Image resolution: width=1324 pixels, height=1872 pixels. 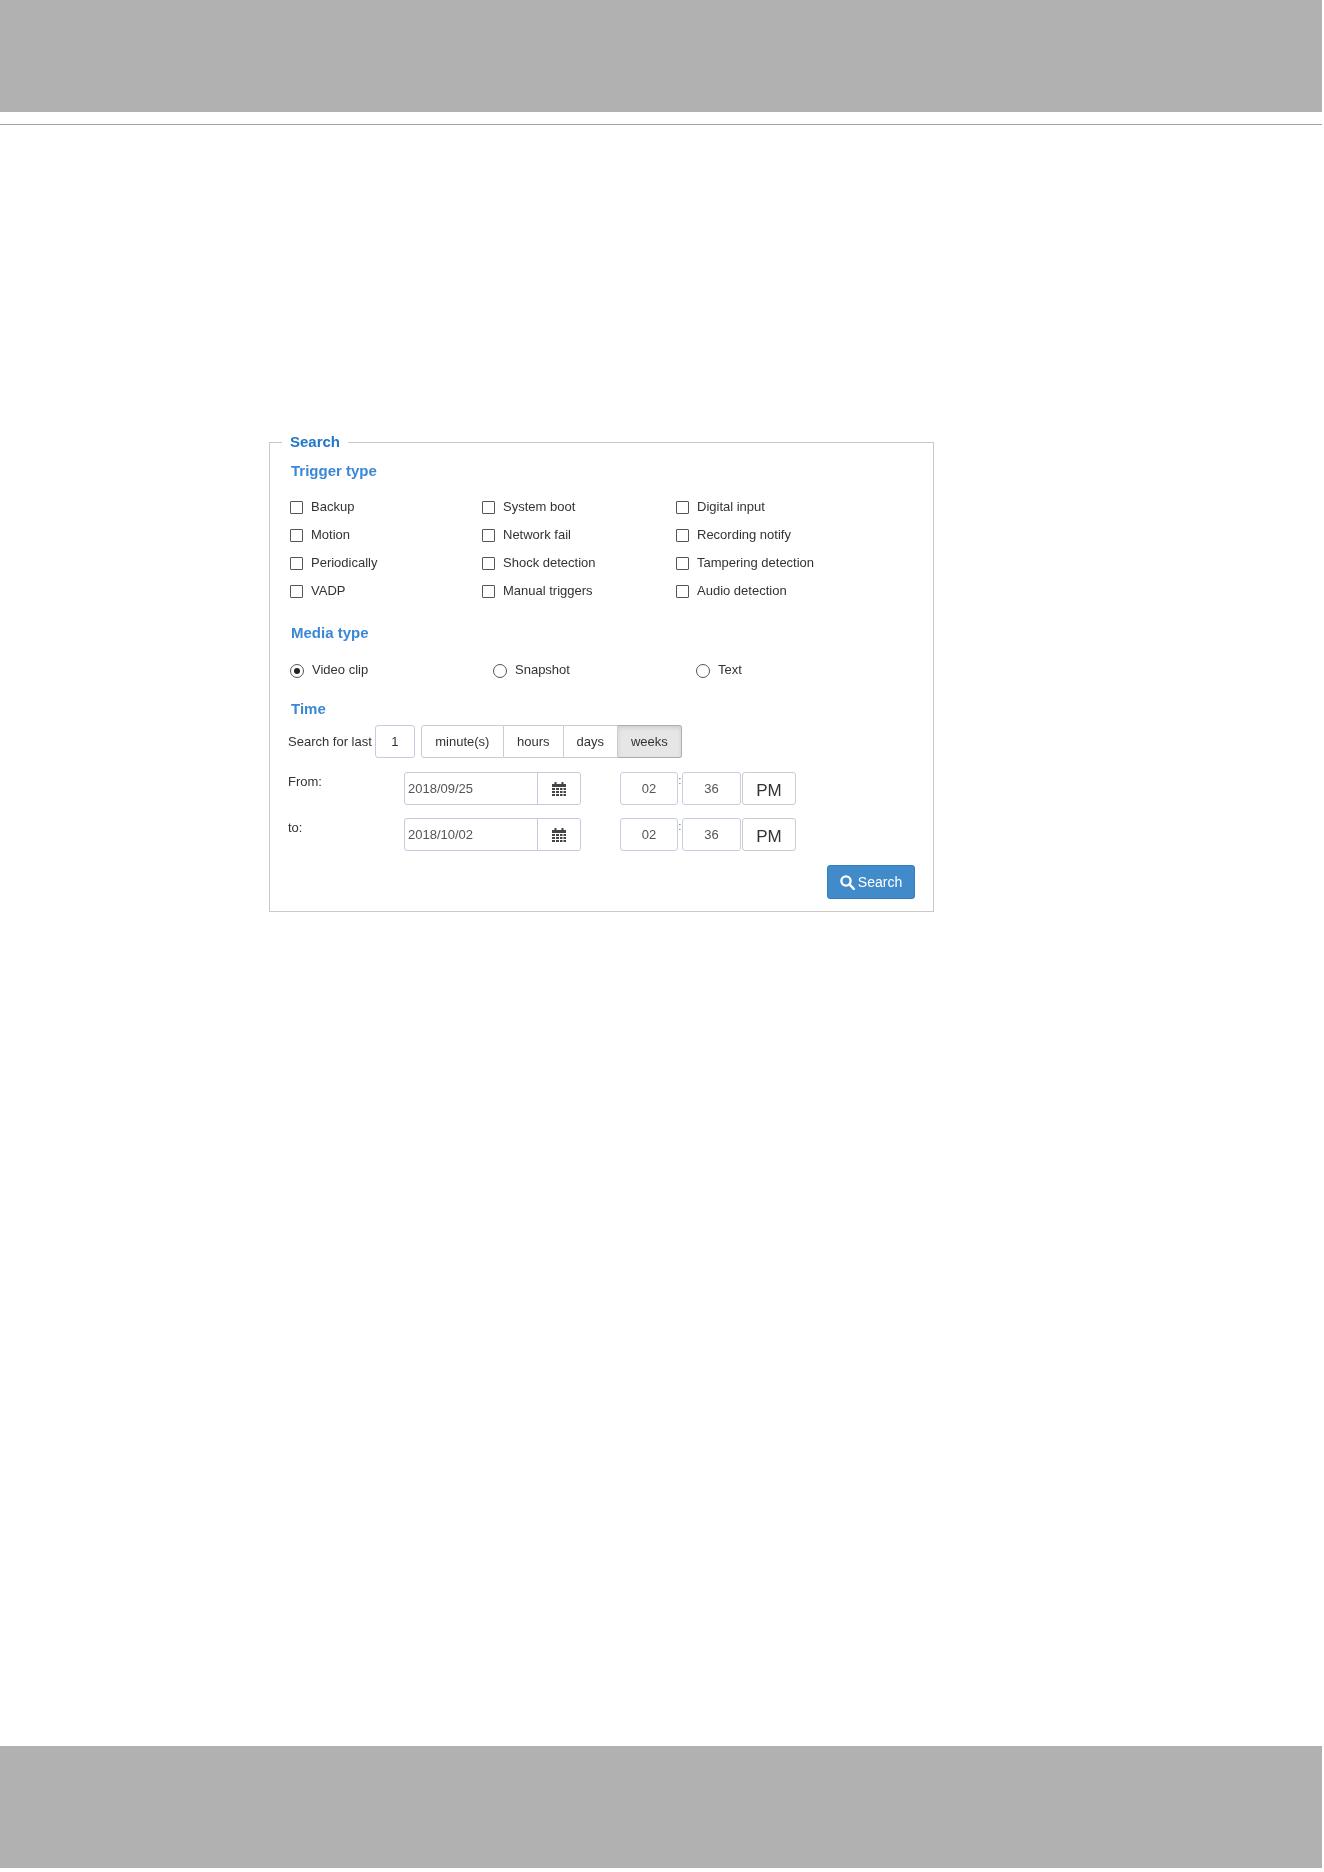 What do you see at coordinates (296, 828) in the screenshot?
I see `range-label: to:` at bounding box center [296, 828].